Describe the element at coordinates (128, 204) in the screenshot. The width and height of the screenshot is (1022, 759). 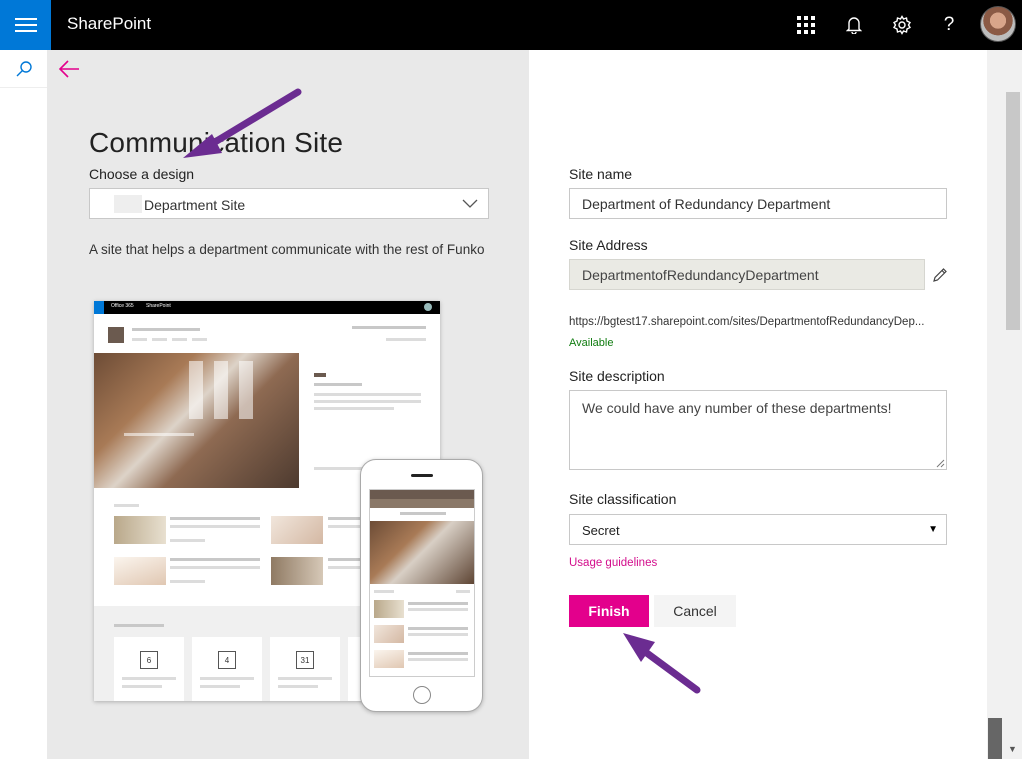
I see `design-thumbnail` at that location.